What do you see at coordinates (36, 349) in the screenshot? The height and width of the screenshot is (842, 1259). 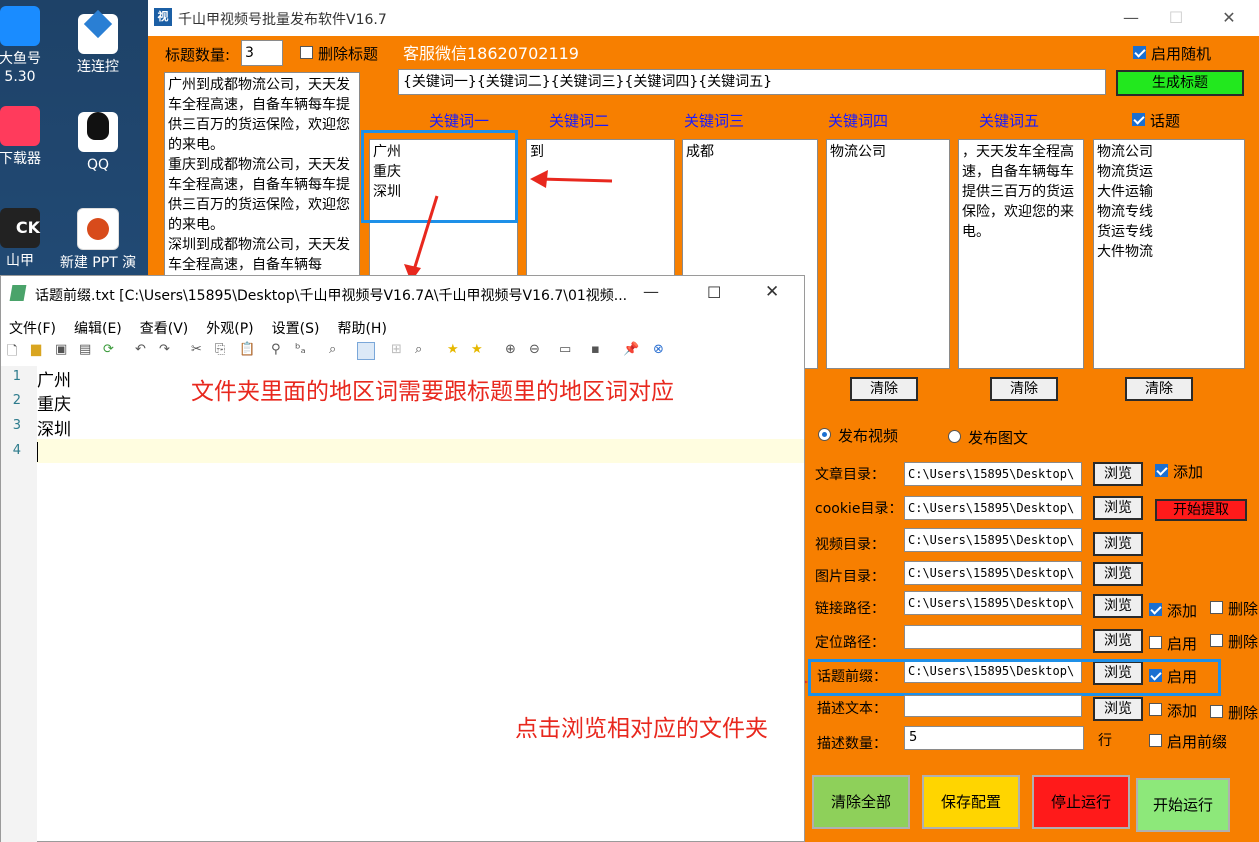 I see `open-folder-icon: ▆` at bounding box center [36, 349].